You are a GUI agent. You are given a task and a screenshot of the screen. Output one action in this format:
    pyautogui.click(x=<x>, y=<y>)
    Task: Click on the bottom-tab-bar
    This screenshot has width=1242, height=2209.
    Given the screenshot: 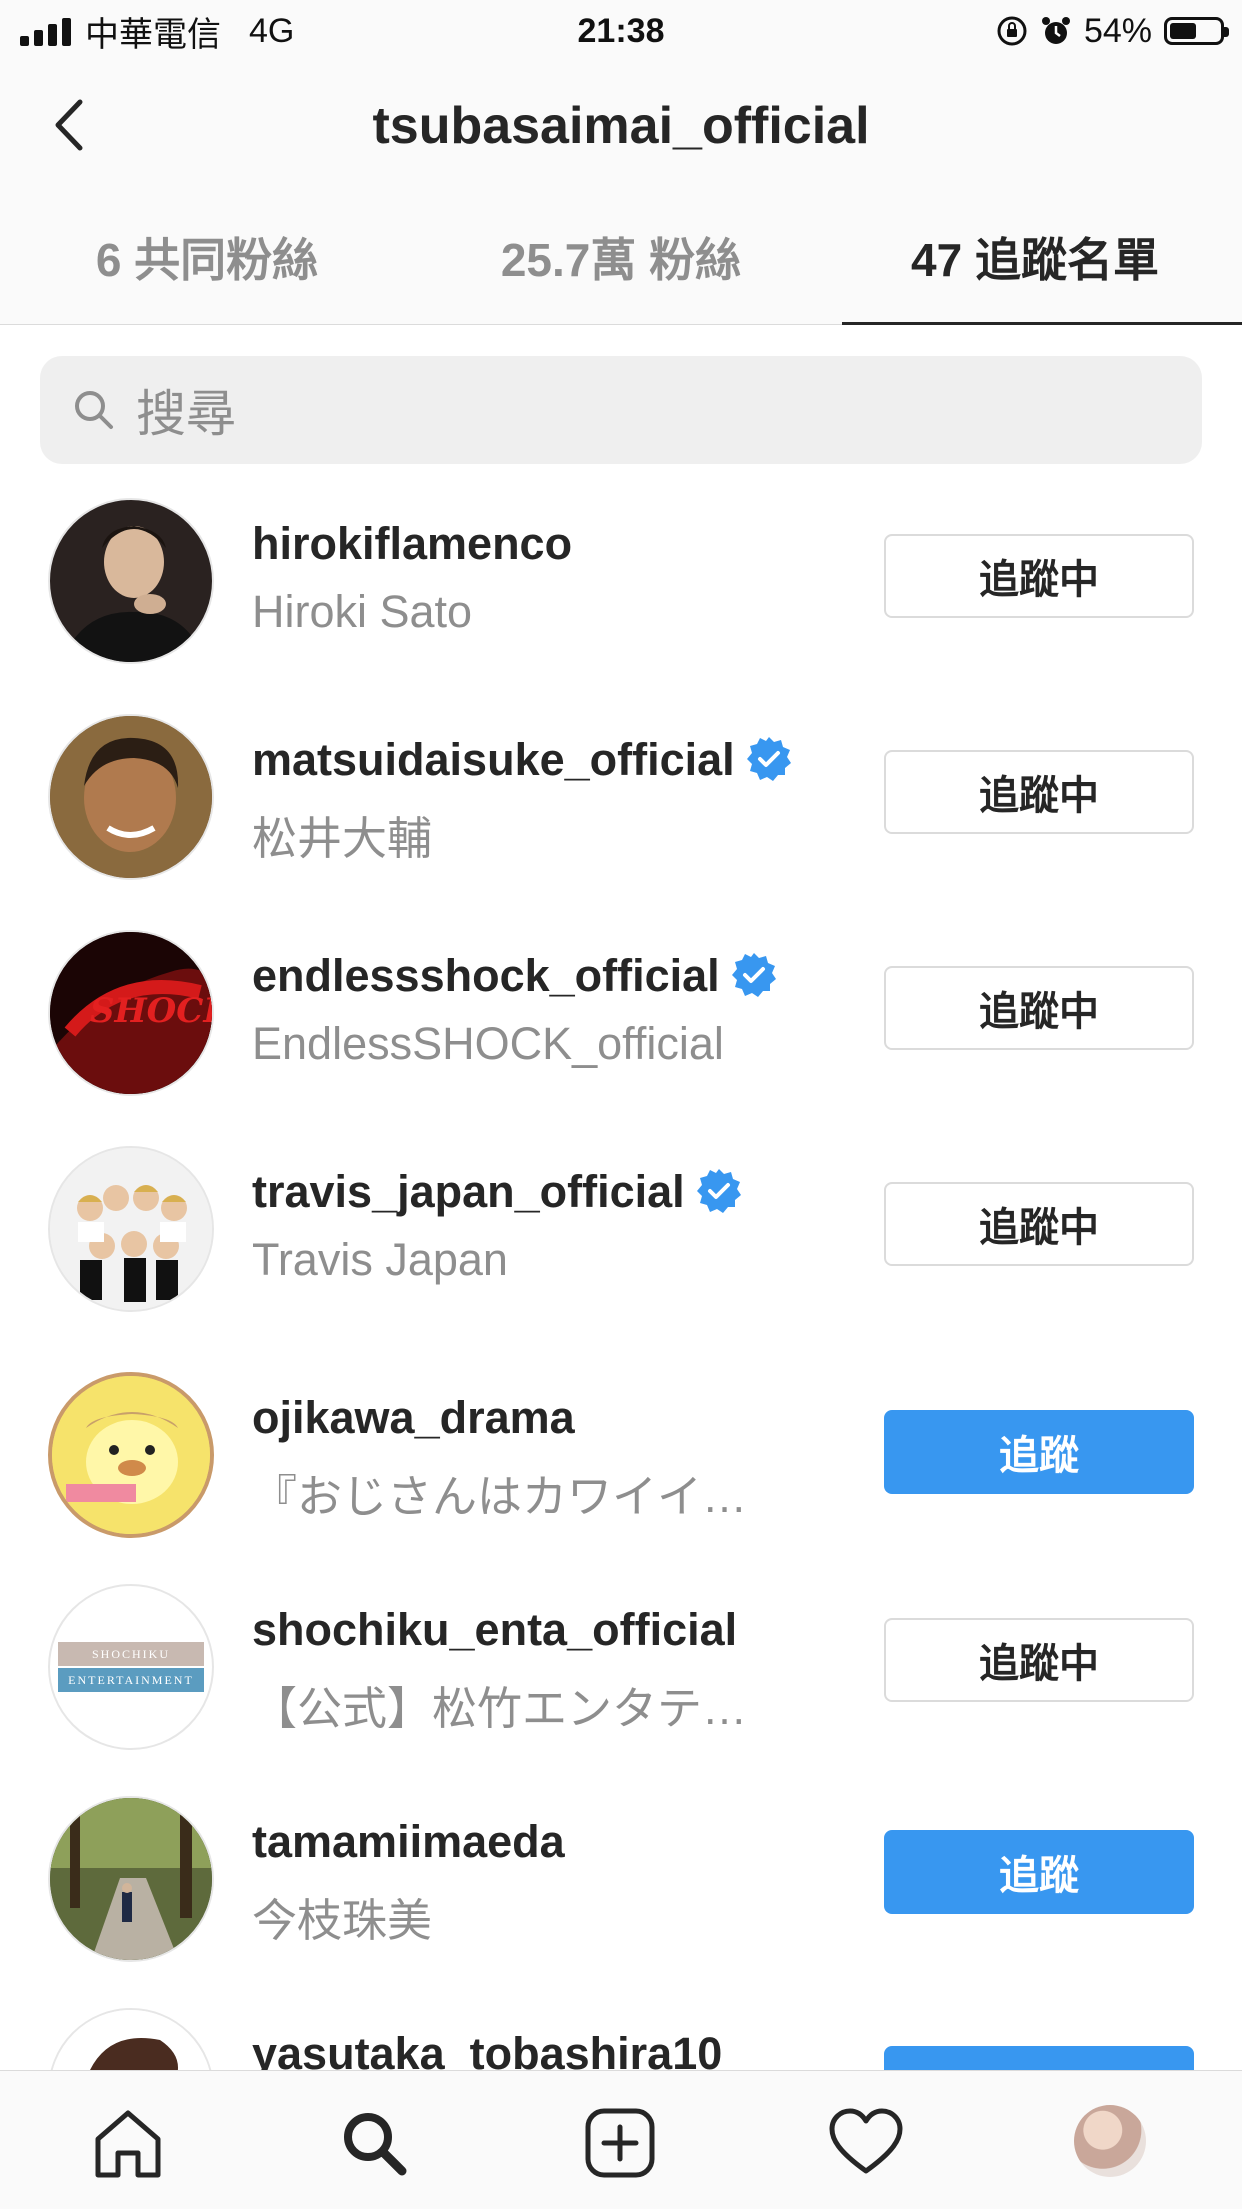 What is the action you would take?
    pyautogui.click(x=621, y=2139)
    